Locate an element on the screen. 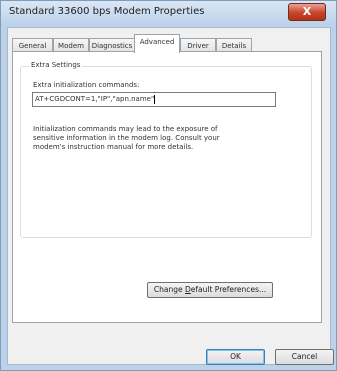  close-button: X is located at coordinates (307, 12).